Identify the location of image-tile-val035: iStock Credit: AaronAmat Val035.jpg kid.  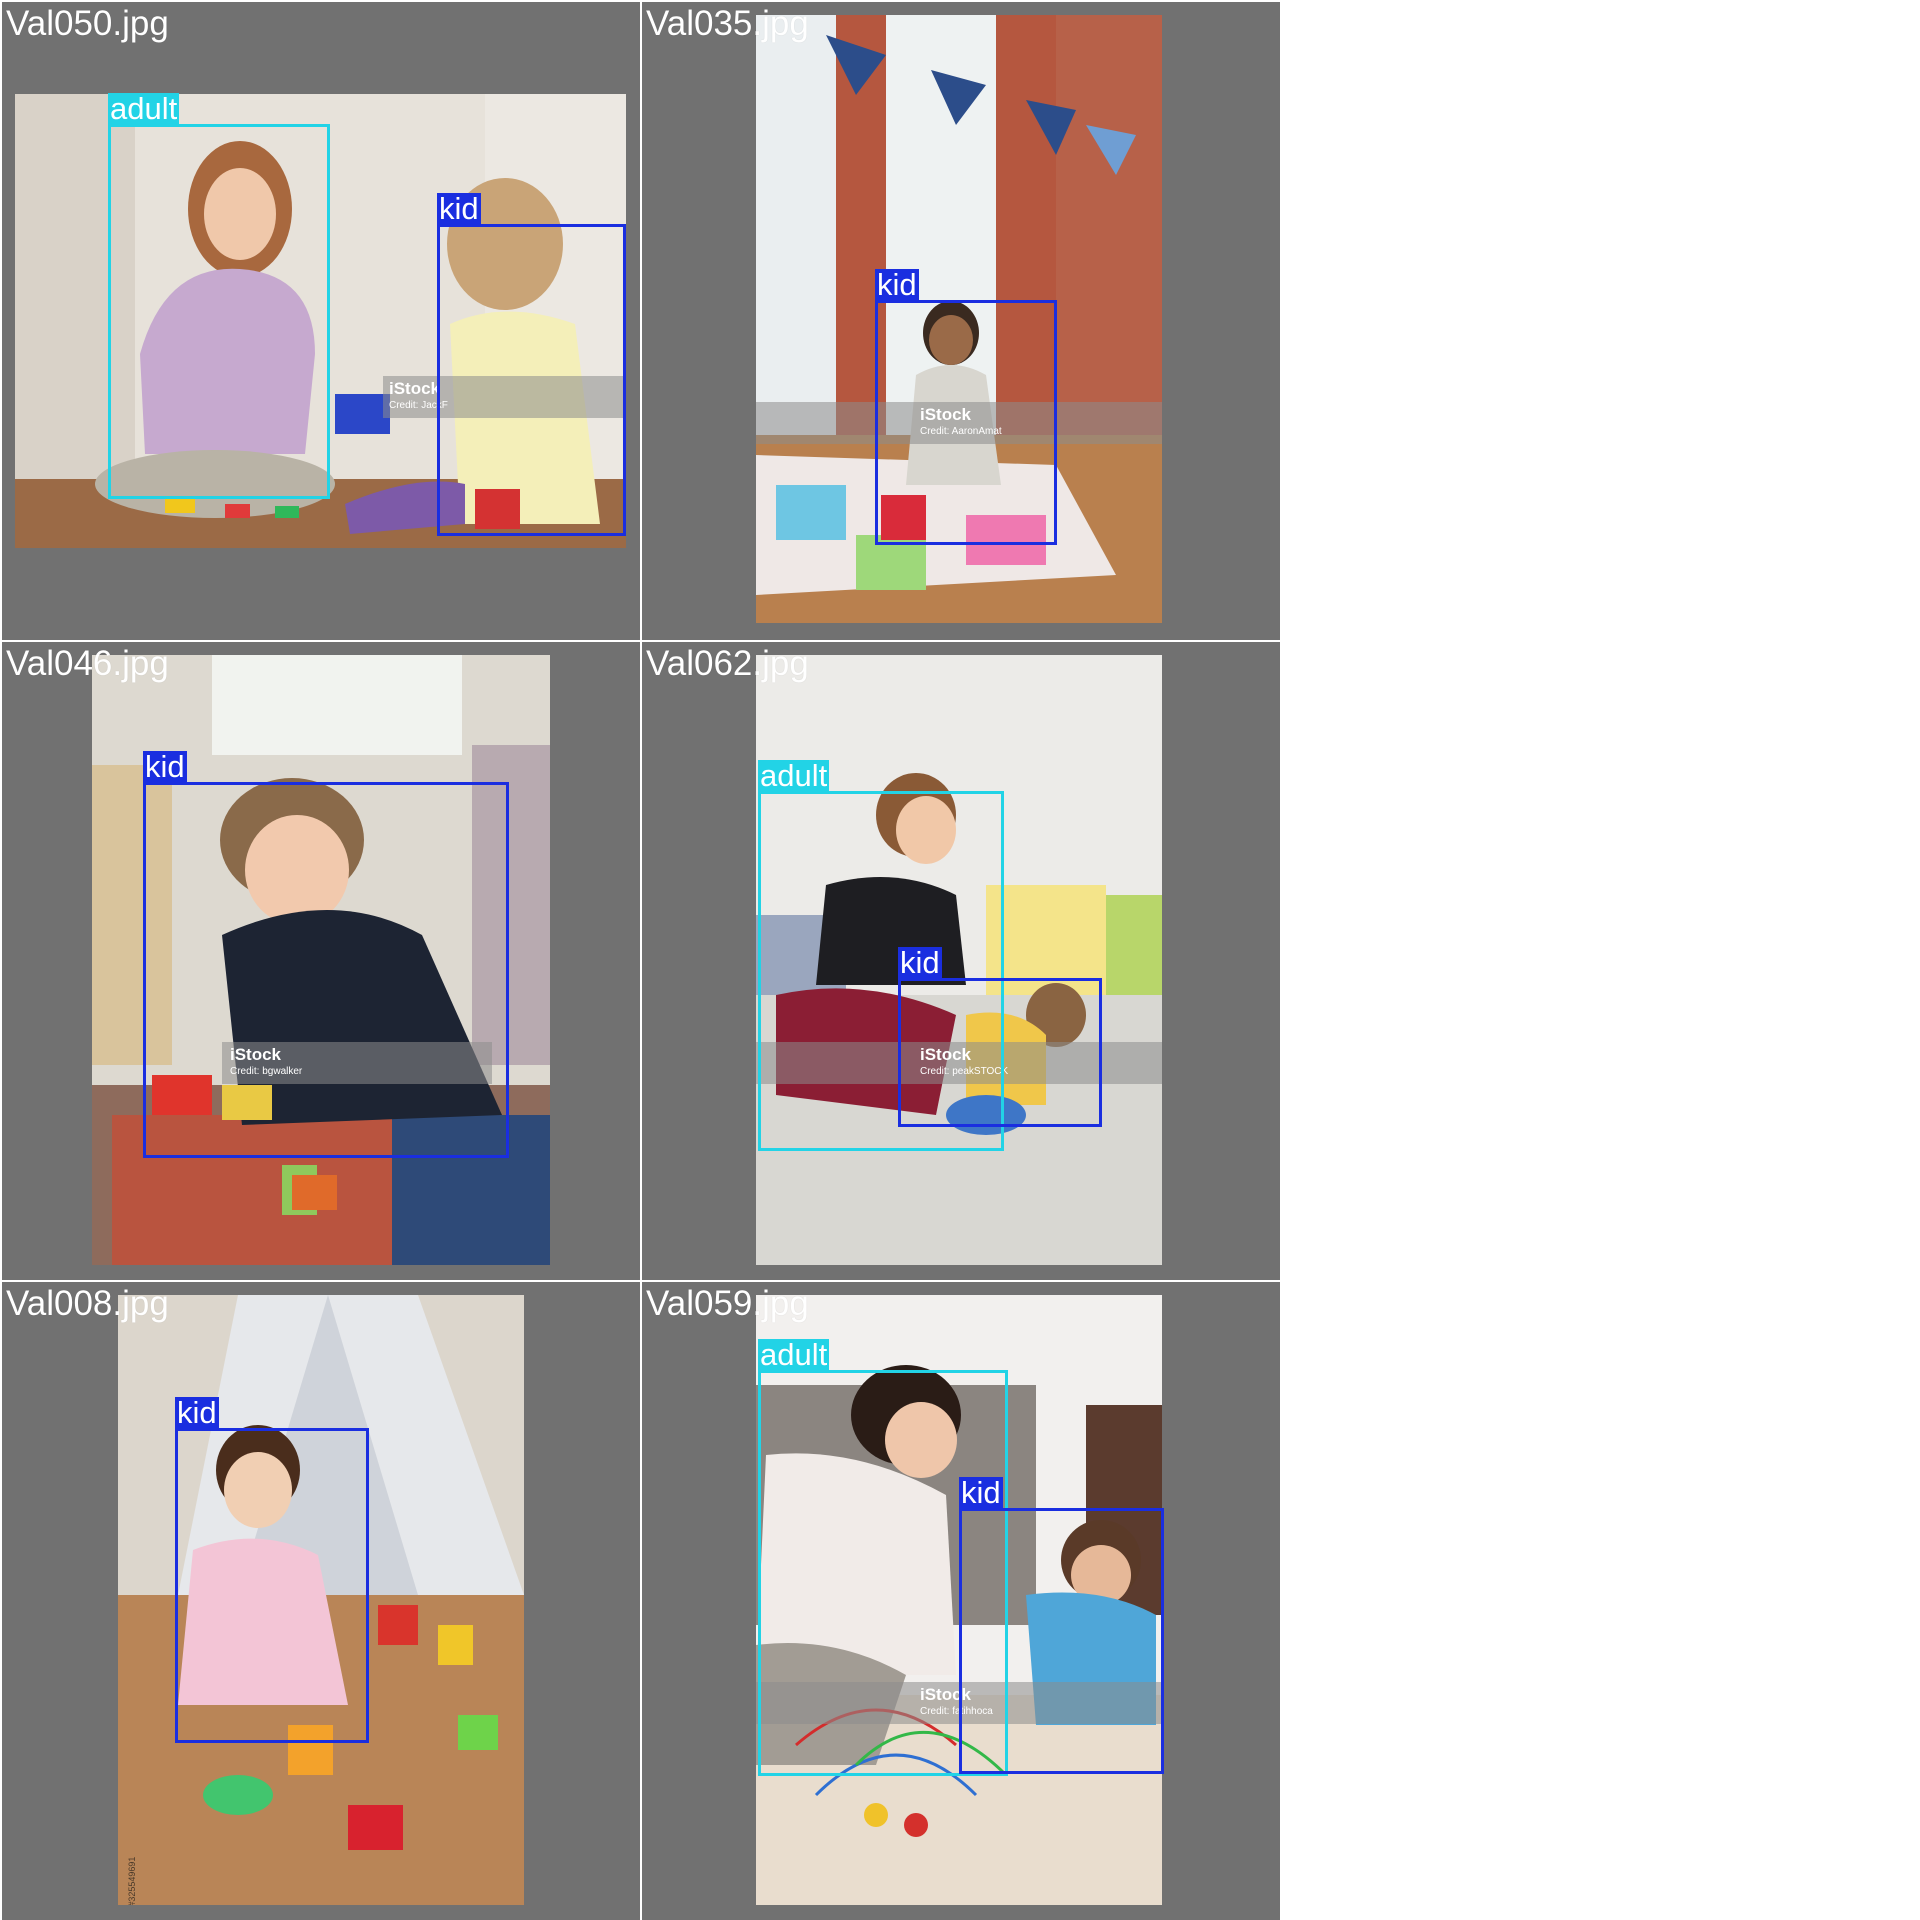
(961, 321).